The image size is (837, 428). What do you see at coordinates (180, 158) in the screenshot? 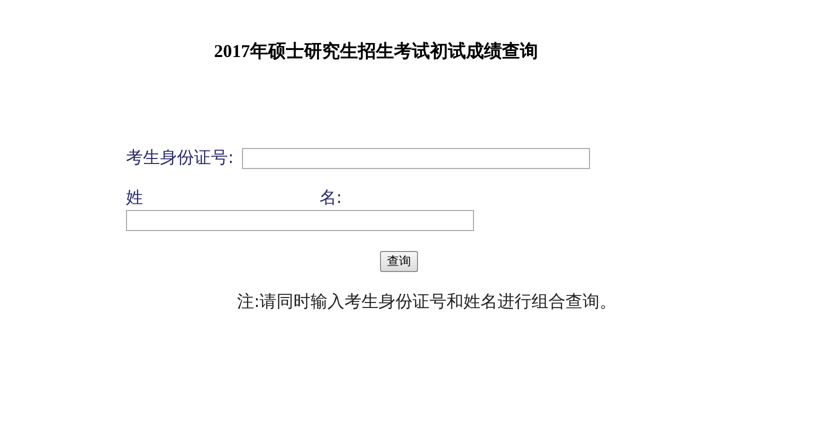
I see `id-number-label: 考生身份证号:` at bounding box center [180, 158].